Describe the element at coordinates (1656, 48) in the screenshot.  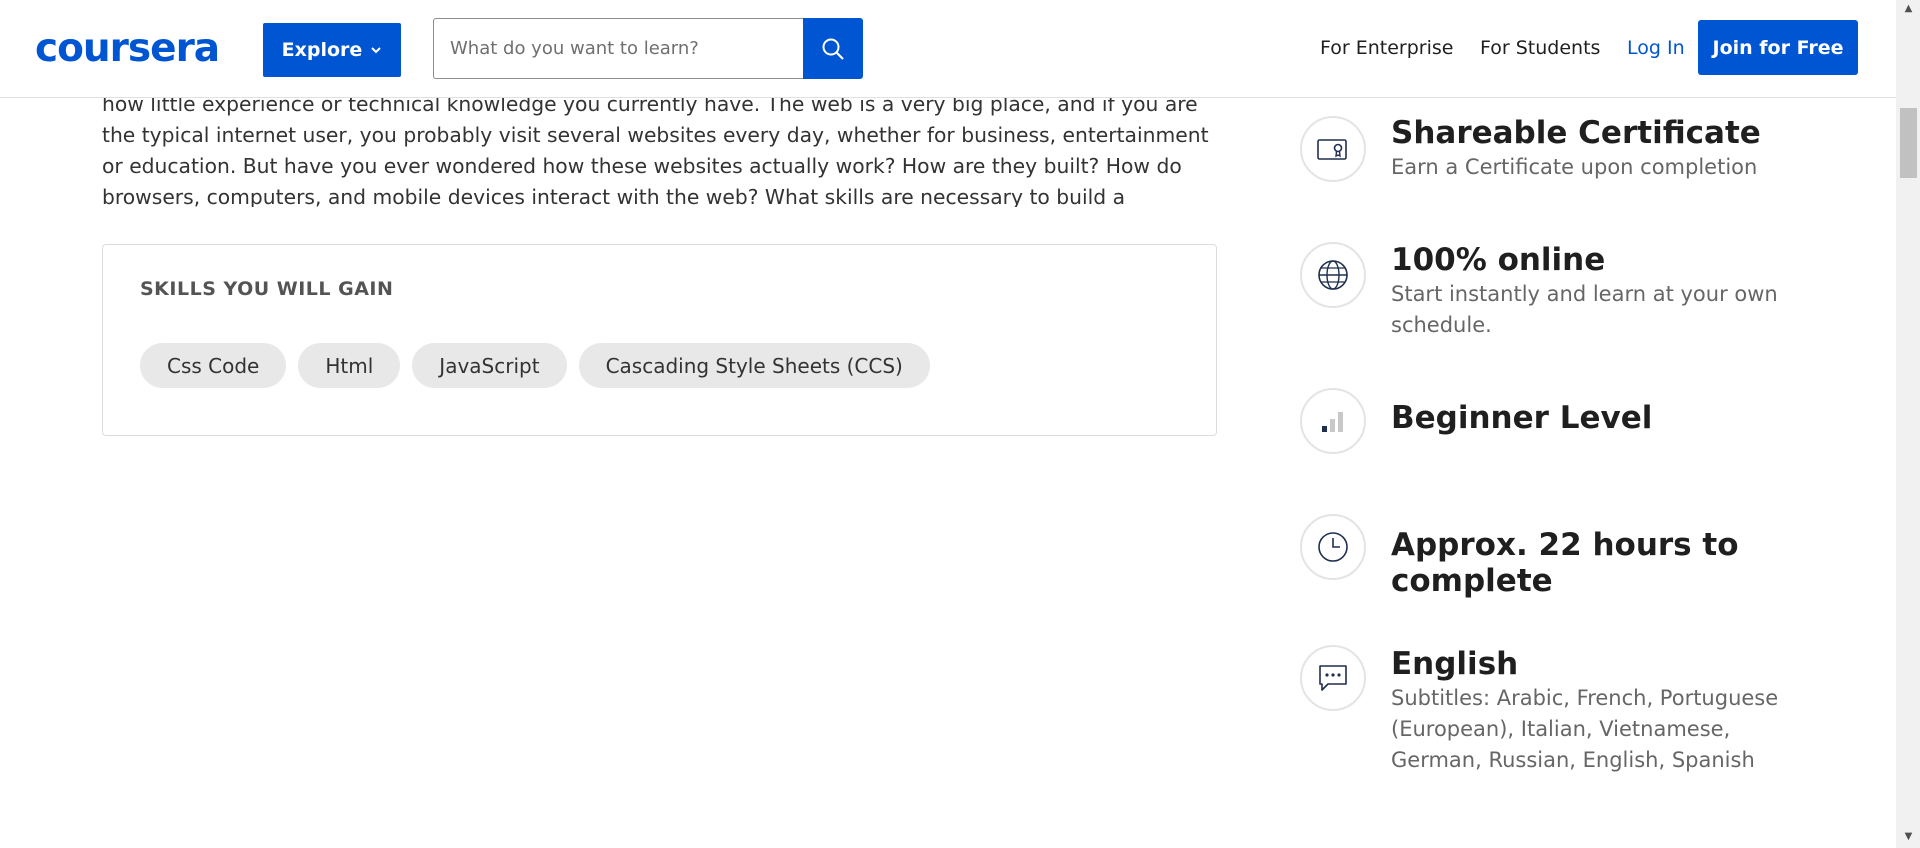
I see `log-in-link: Log In` at that location.